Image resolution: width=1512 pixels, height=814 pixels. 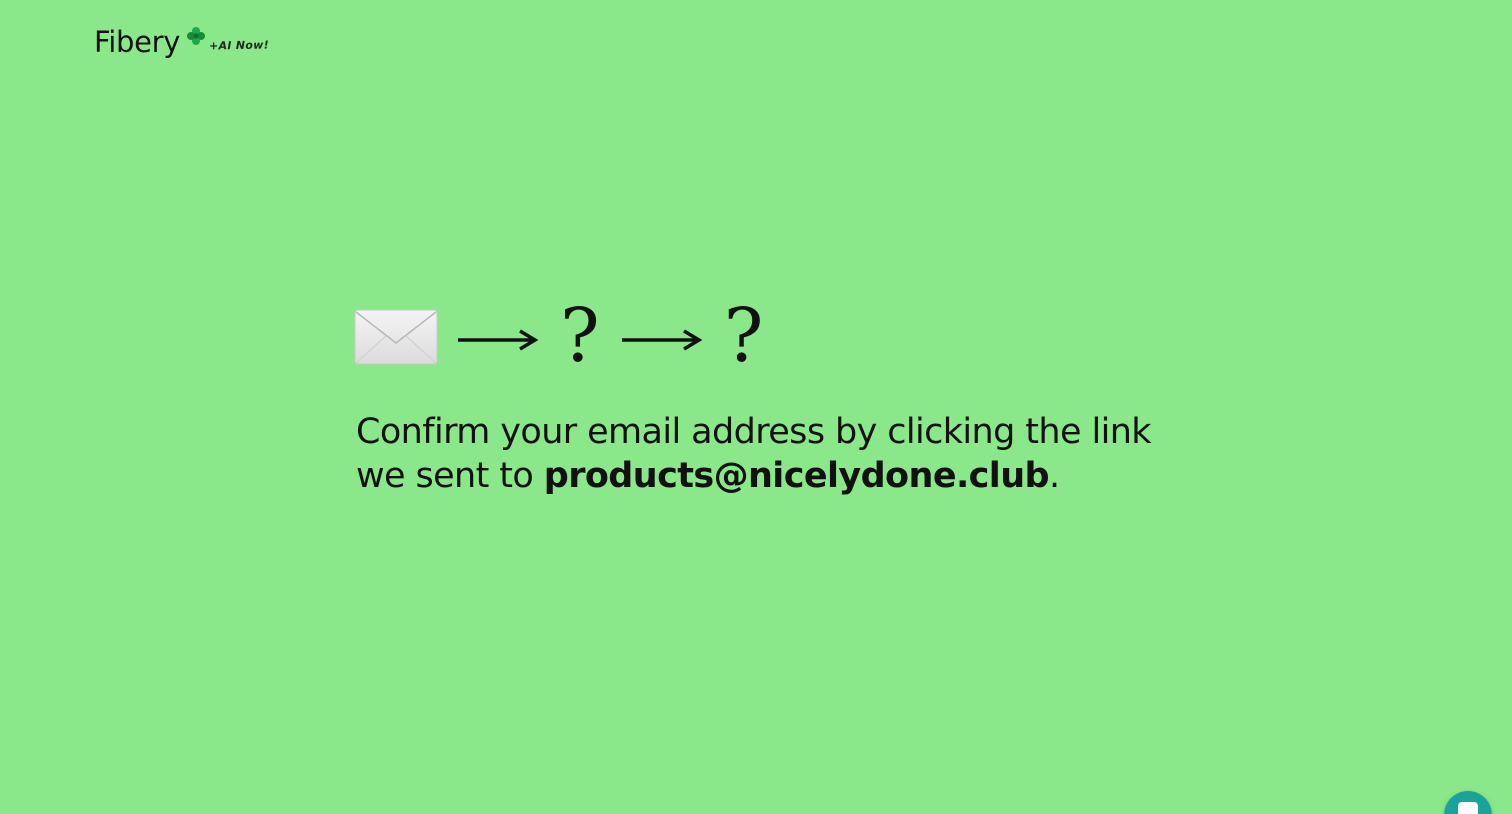 What do you see at coordinates (137, 42) in the screenshot?
I see `logo-wordmark: Fibery` at bounding box center [137, 42].